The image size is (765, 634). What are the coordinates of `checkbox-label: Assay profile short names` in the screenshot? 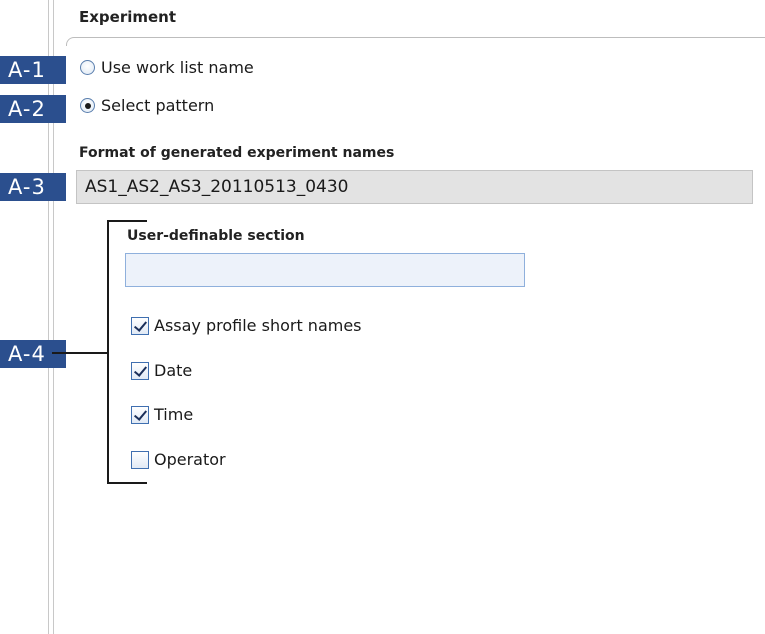 It's located at (258, 325).